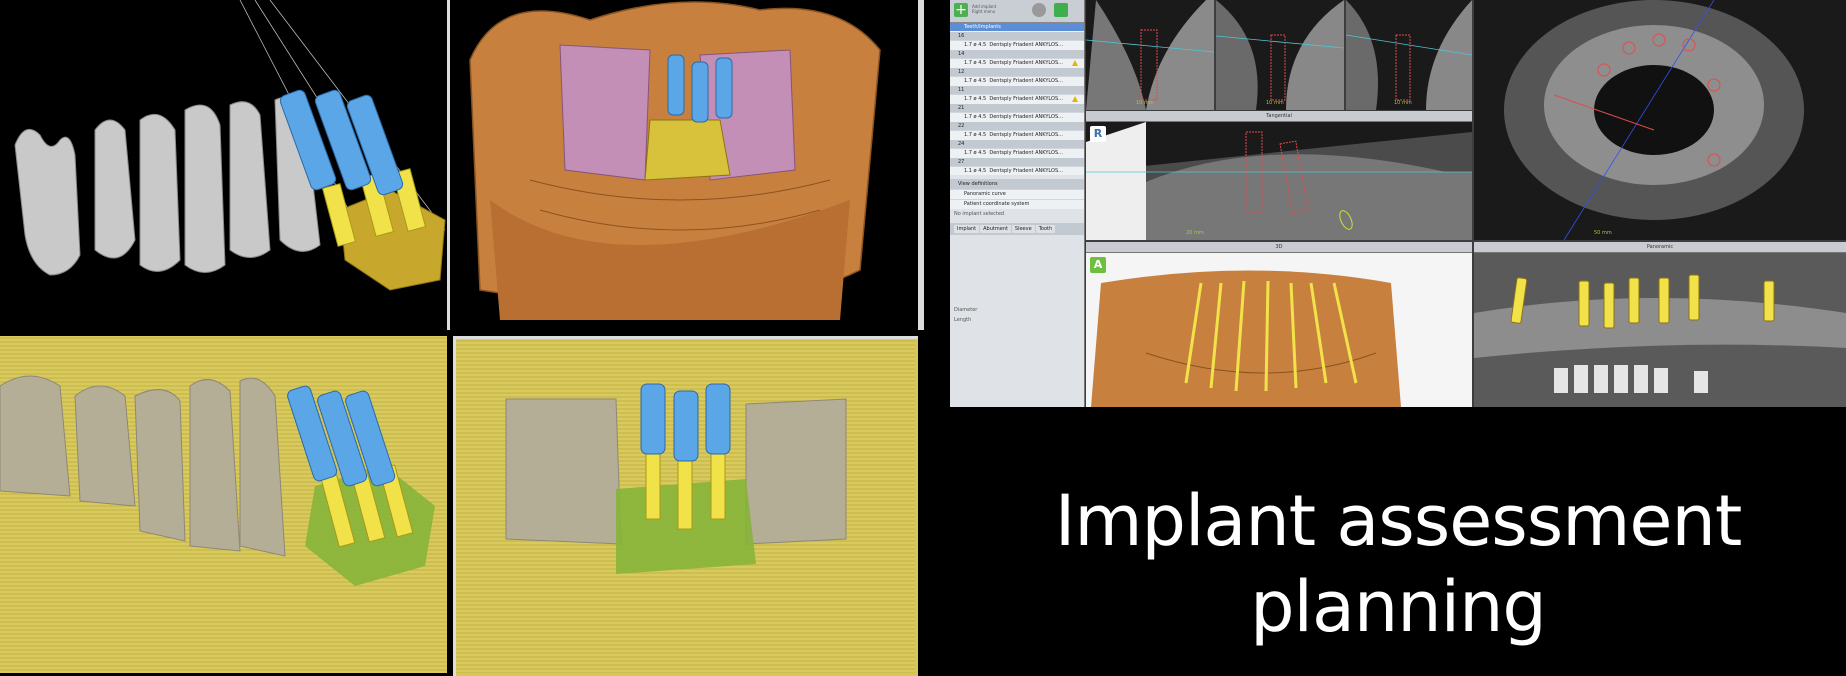  I want to click on panoramic-view, so click(1660, 330).